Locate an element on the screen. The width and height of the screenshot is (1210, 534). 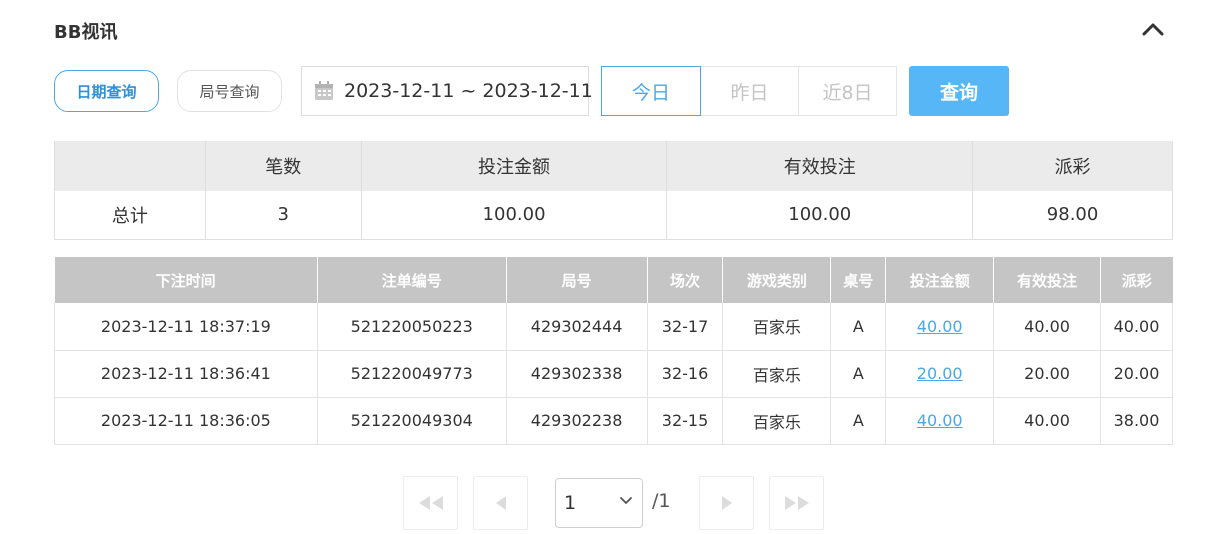
first-page-button is located at coordinates (430, 503).